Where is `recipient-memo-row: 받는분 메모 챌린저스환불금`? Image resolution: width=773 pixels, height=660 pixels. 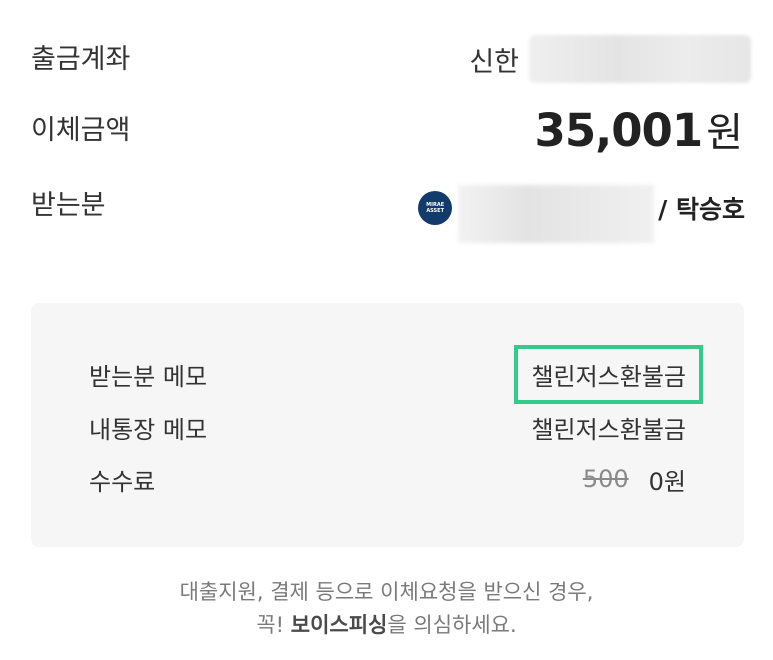 recipient-memo-row: 받는분 메모 챌린저스환불금 is located at coordinates (396, 374).